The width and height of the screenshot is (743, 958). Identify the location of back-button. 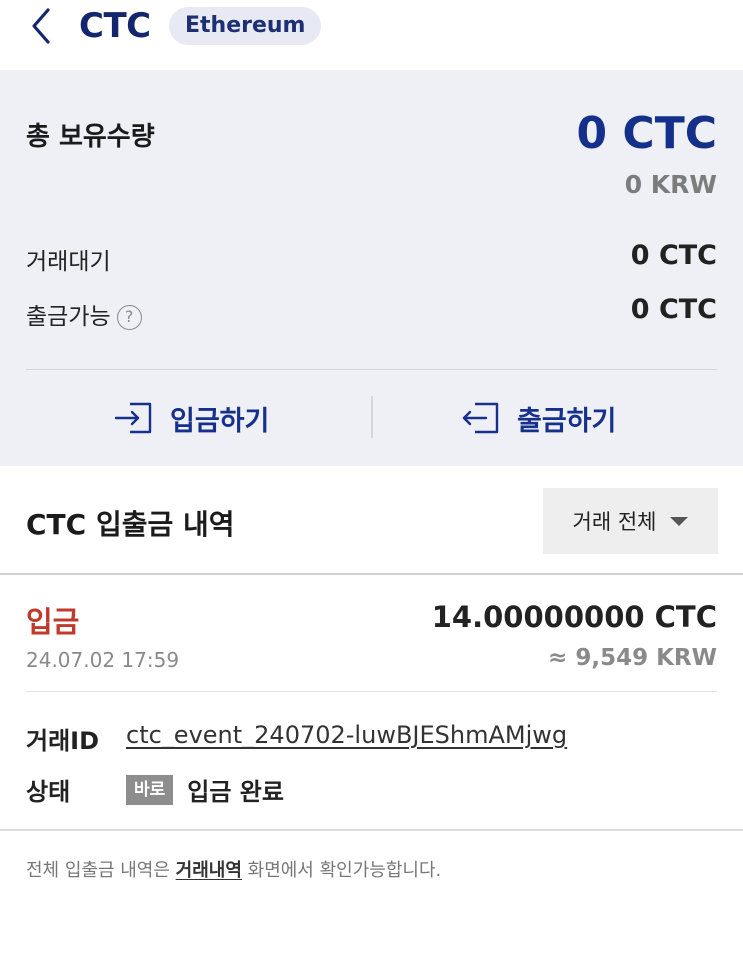
(42, 26).